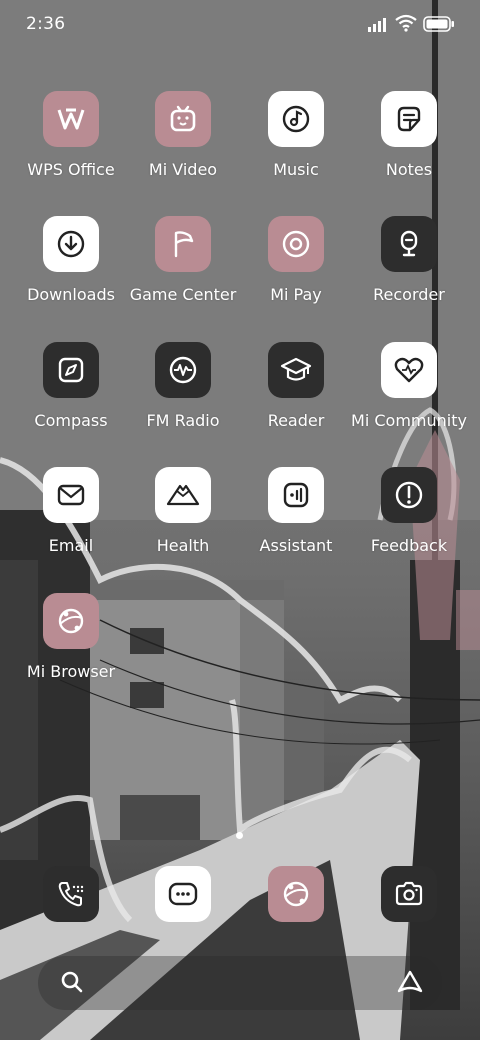  I want to click on app-reader: Reader, so click(296, 397).